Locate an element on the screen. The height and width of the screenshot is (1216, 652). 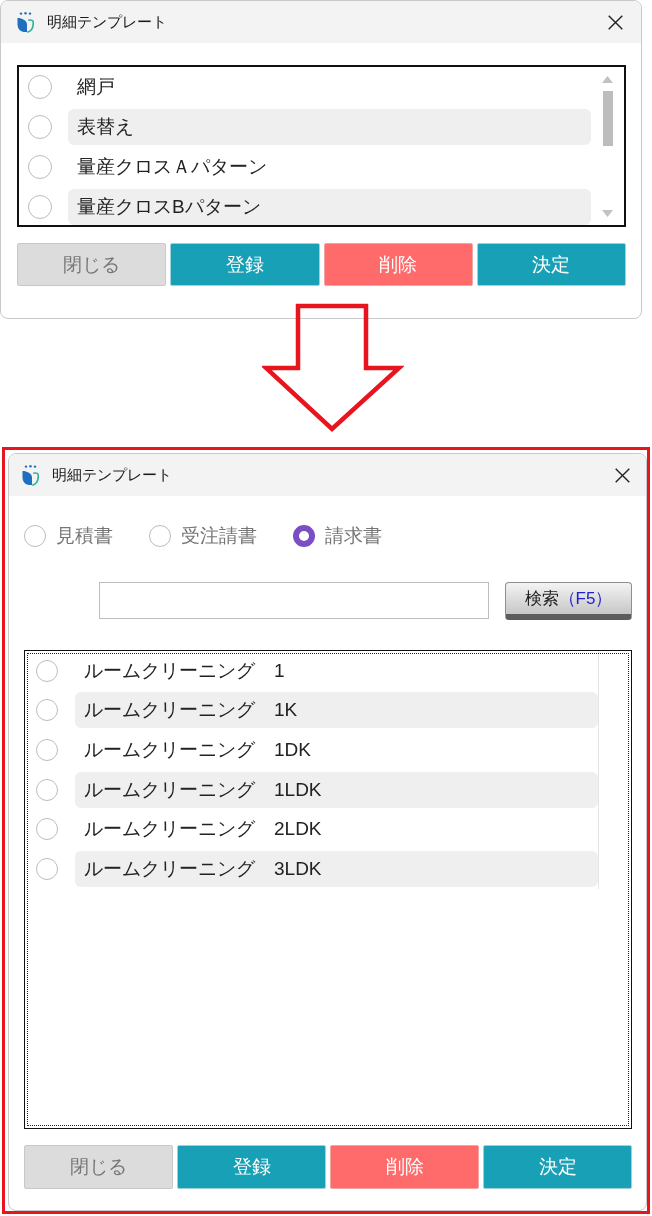
template-item: ルームクリーニング 1K is located at coordinates (336, 710).